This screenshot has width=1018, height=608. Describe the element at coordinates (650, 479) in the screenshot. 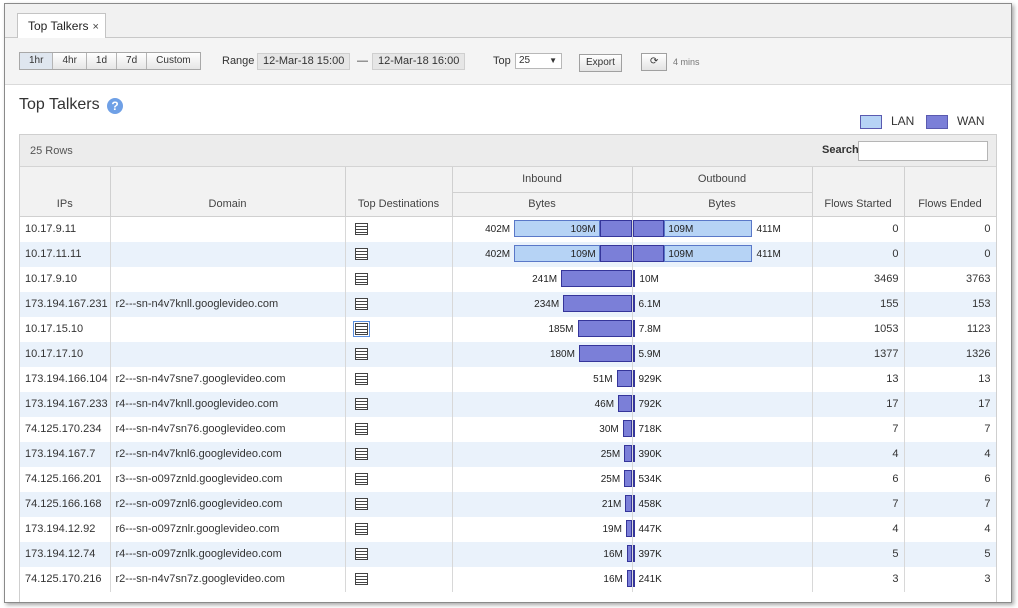

I see `outbound-total-label: 534K` at that location.